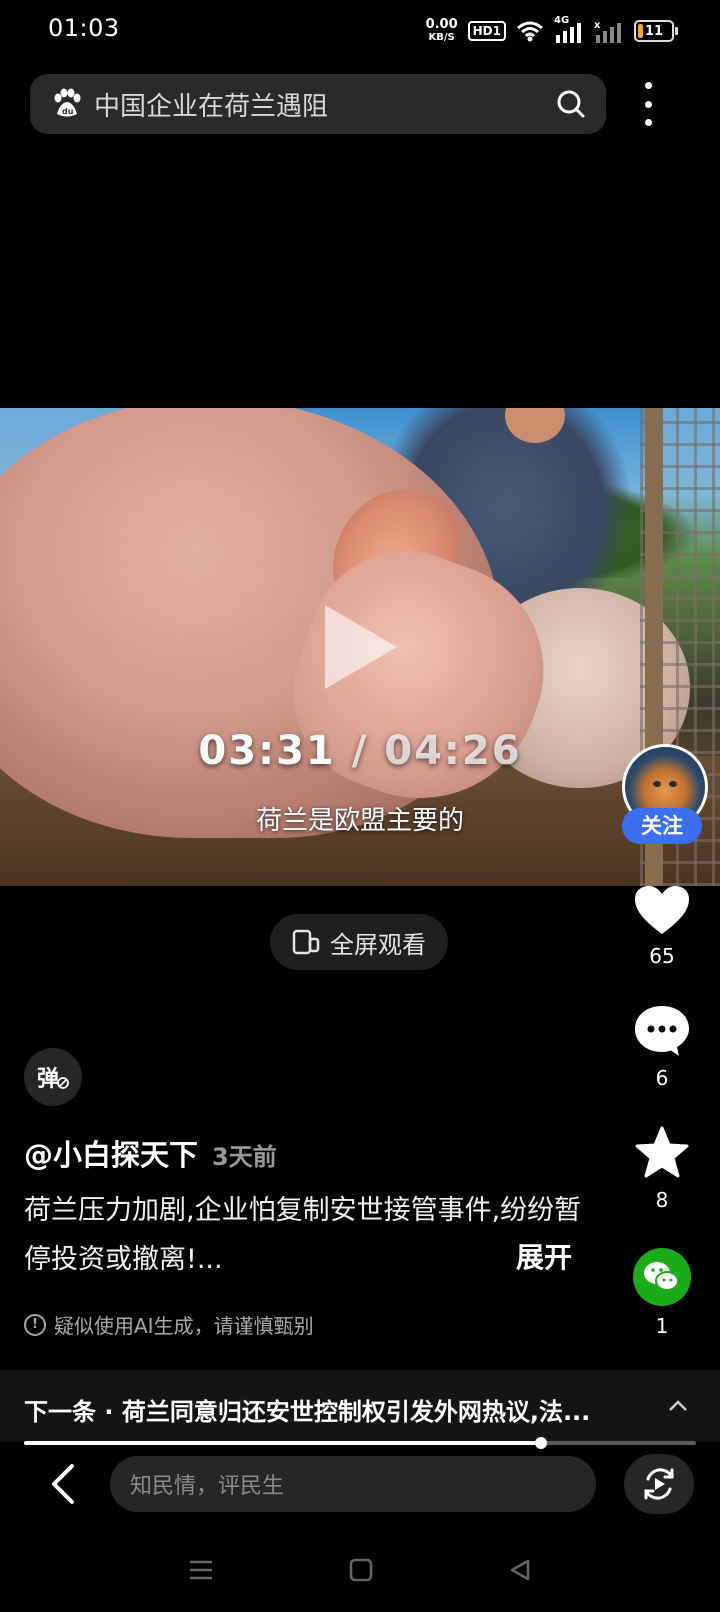 This screenshot has height=1612, width=720. I want to click on network-speed-unit: KB/S, so click(441, 37).